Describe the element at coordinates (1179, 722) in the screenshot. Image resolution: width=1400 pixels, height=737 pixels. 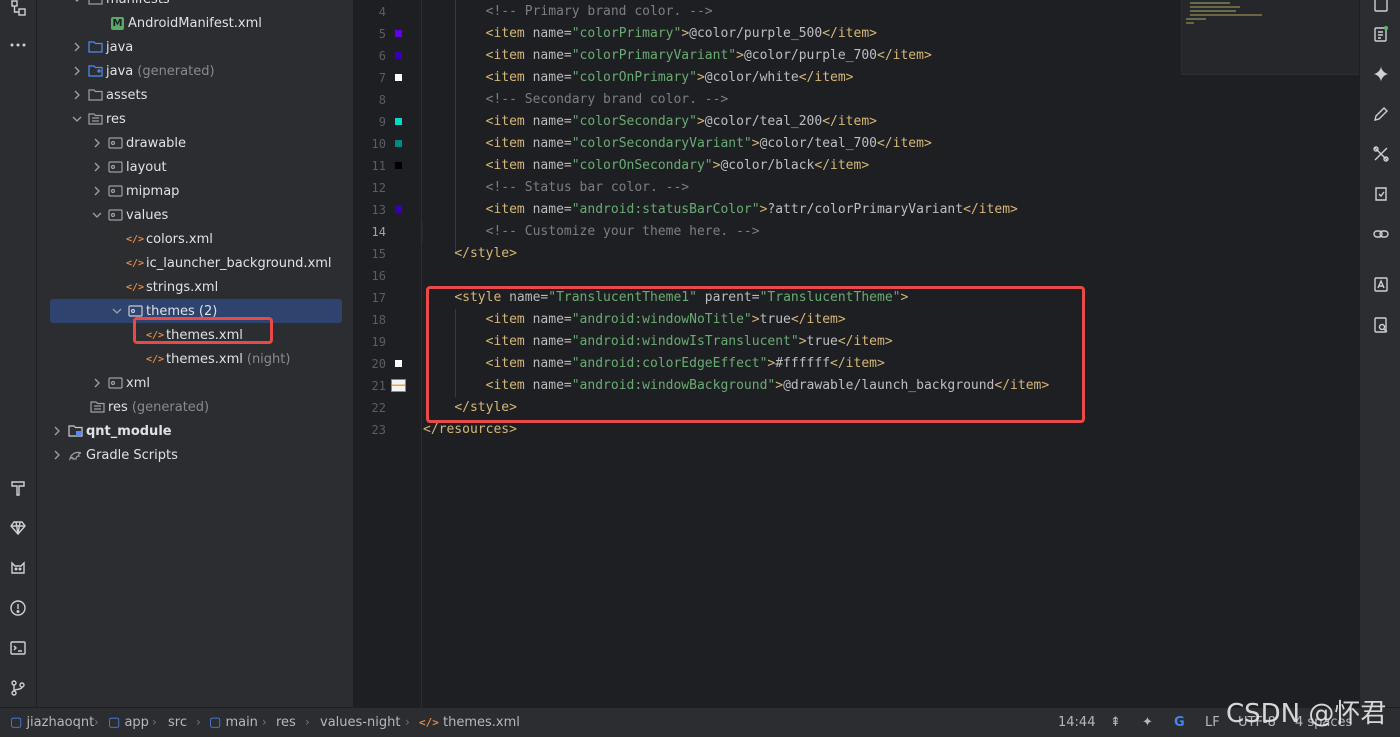
I see `google-icon: G` at that location.